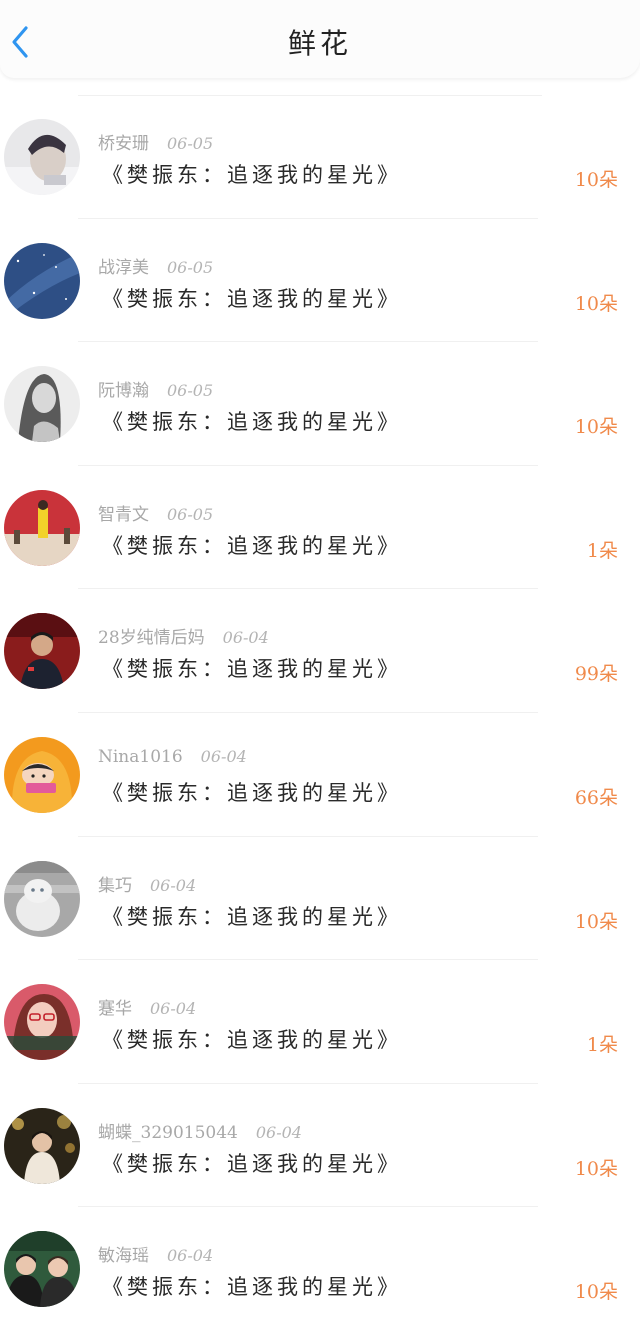 Image resolution: width=640 pixels, height=1331 pixels. I want to click on username: 智青文, so click(123, 515).